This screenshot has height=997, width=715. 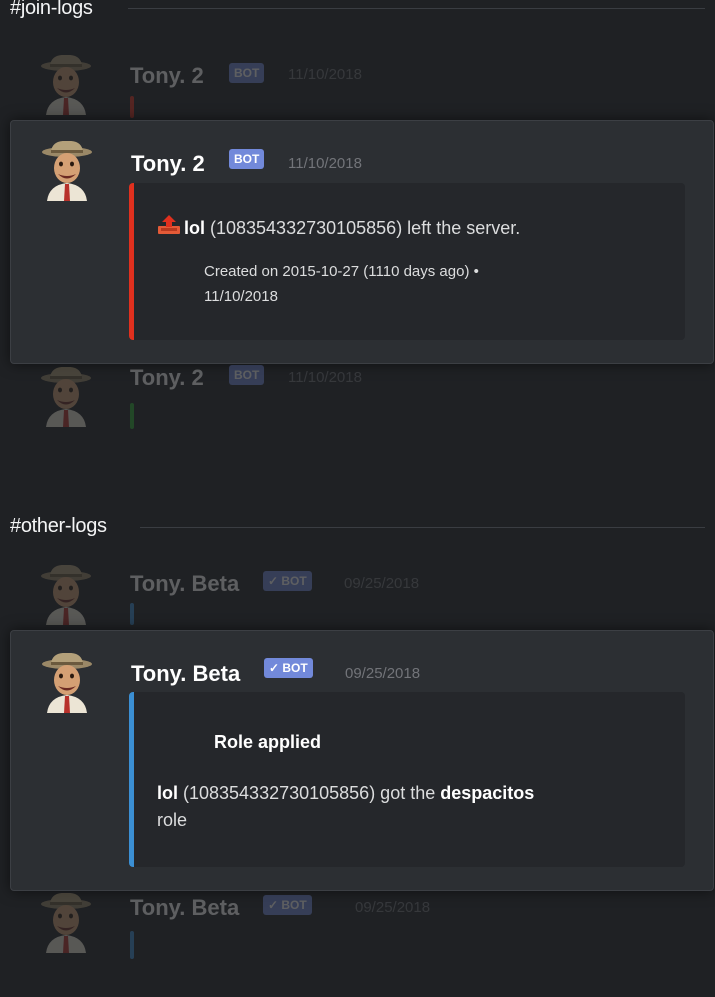 I want to click on leave-arrow-icon, so click(x=169, y=224).